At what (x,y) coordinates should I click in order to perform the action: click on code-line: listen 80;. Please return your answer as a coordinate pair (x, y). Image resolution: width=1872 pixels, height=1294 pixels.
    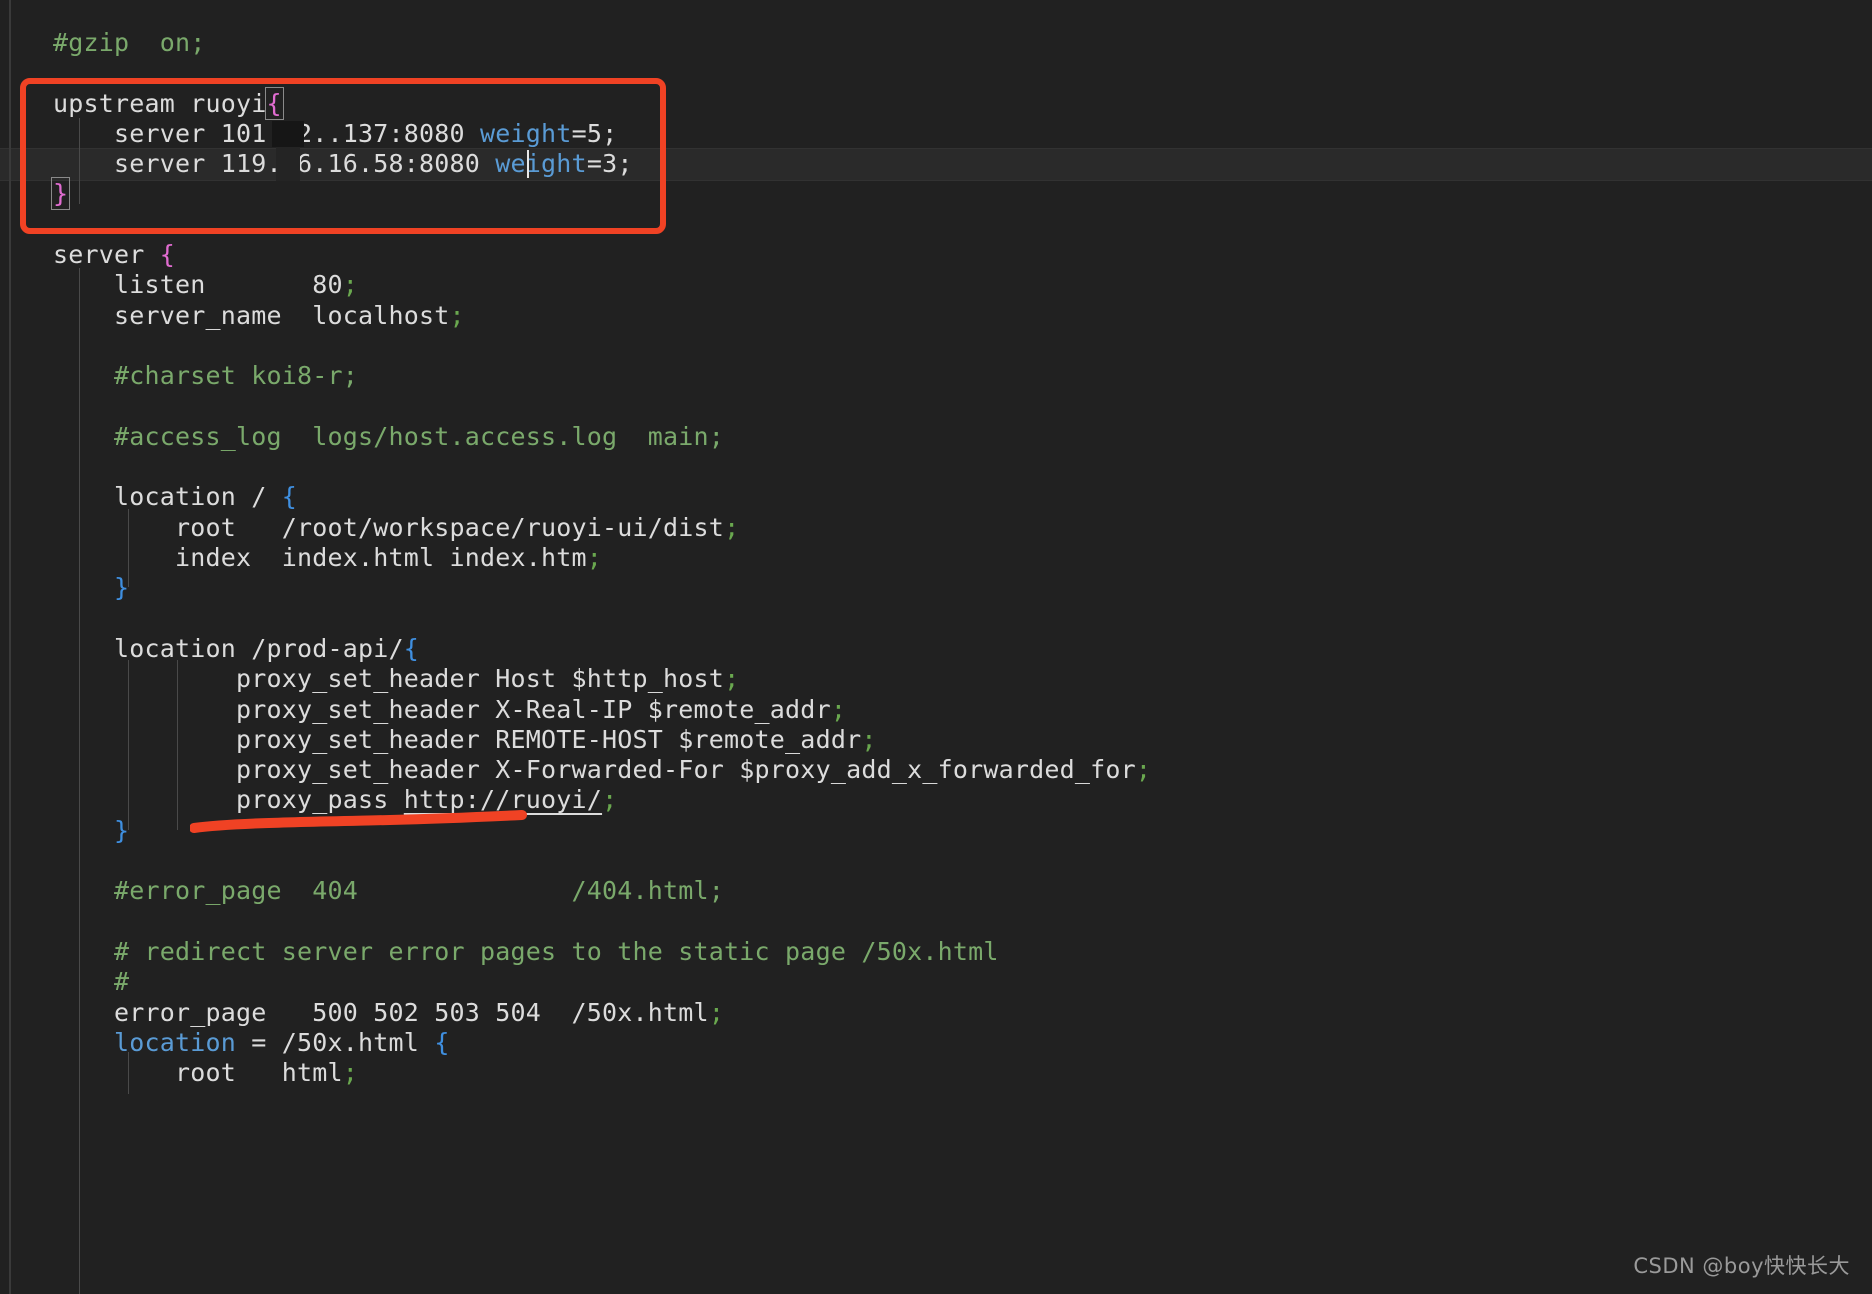
    Looking at the image, I should click on (936, 285).